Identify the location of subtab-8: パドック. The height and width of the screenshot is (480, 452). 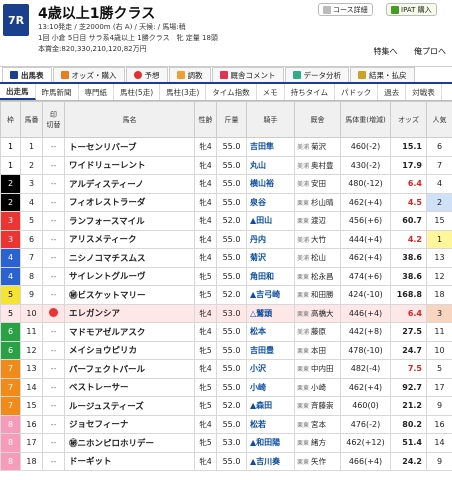
(357, 92).